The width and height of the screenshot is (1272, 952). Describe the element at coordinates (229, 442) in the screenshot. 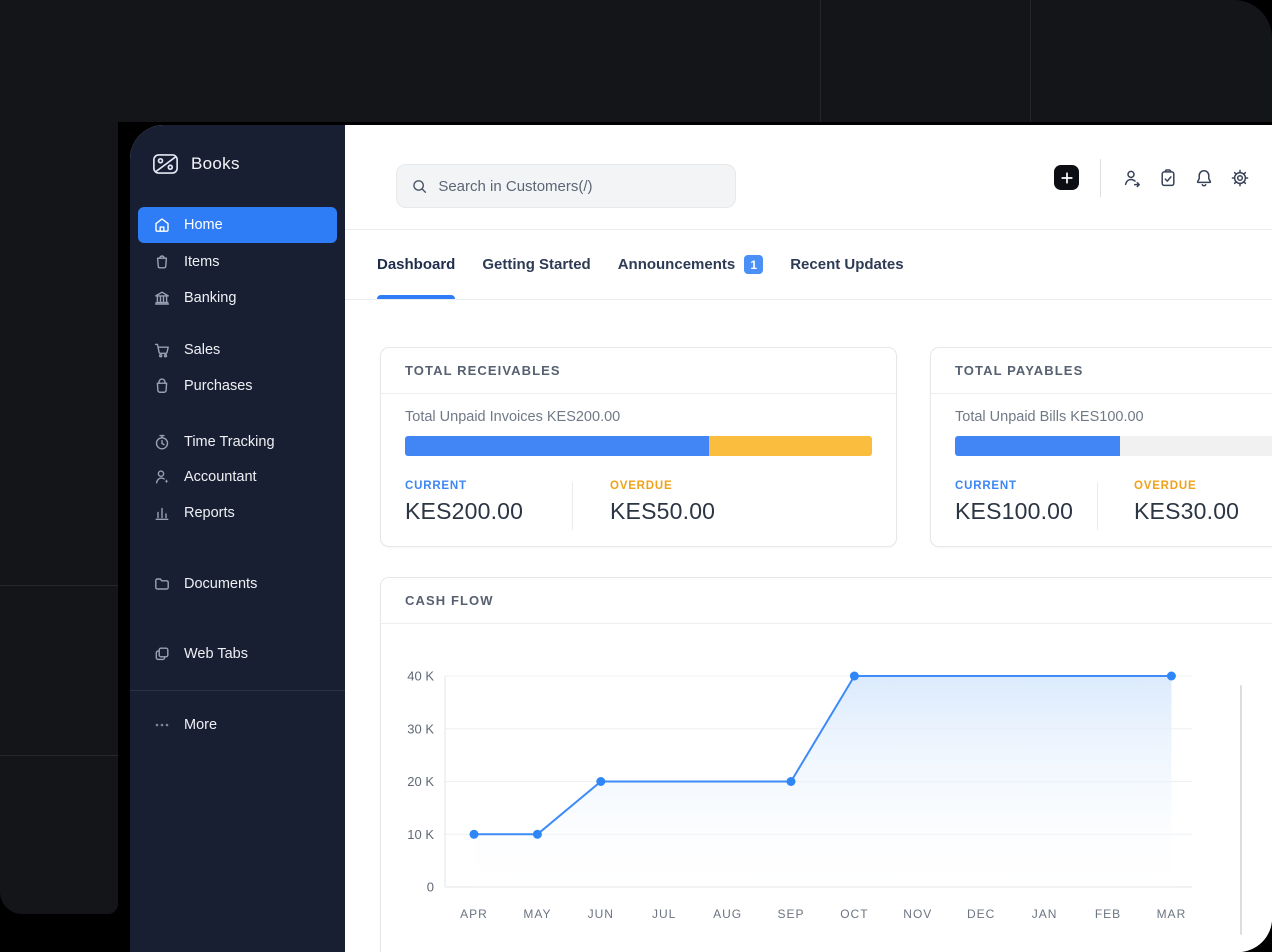

I see `sidebar-item-label: Time Tracking` at that location.